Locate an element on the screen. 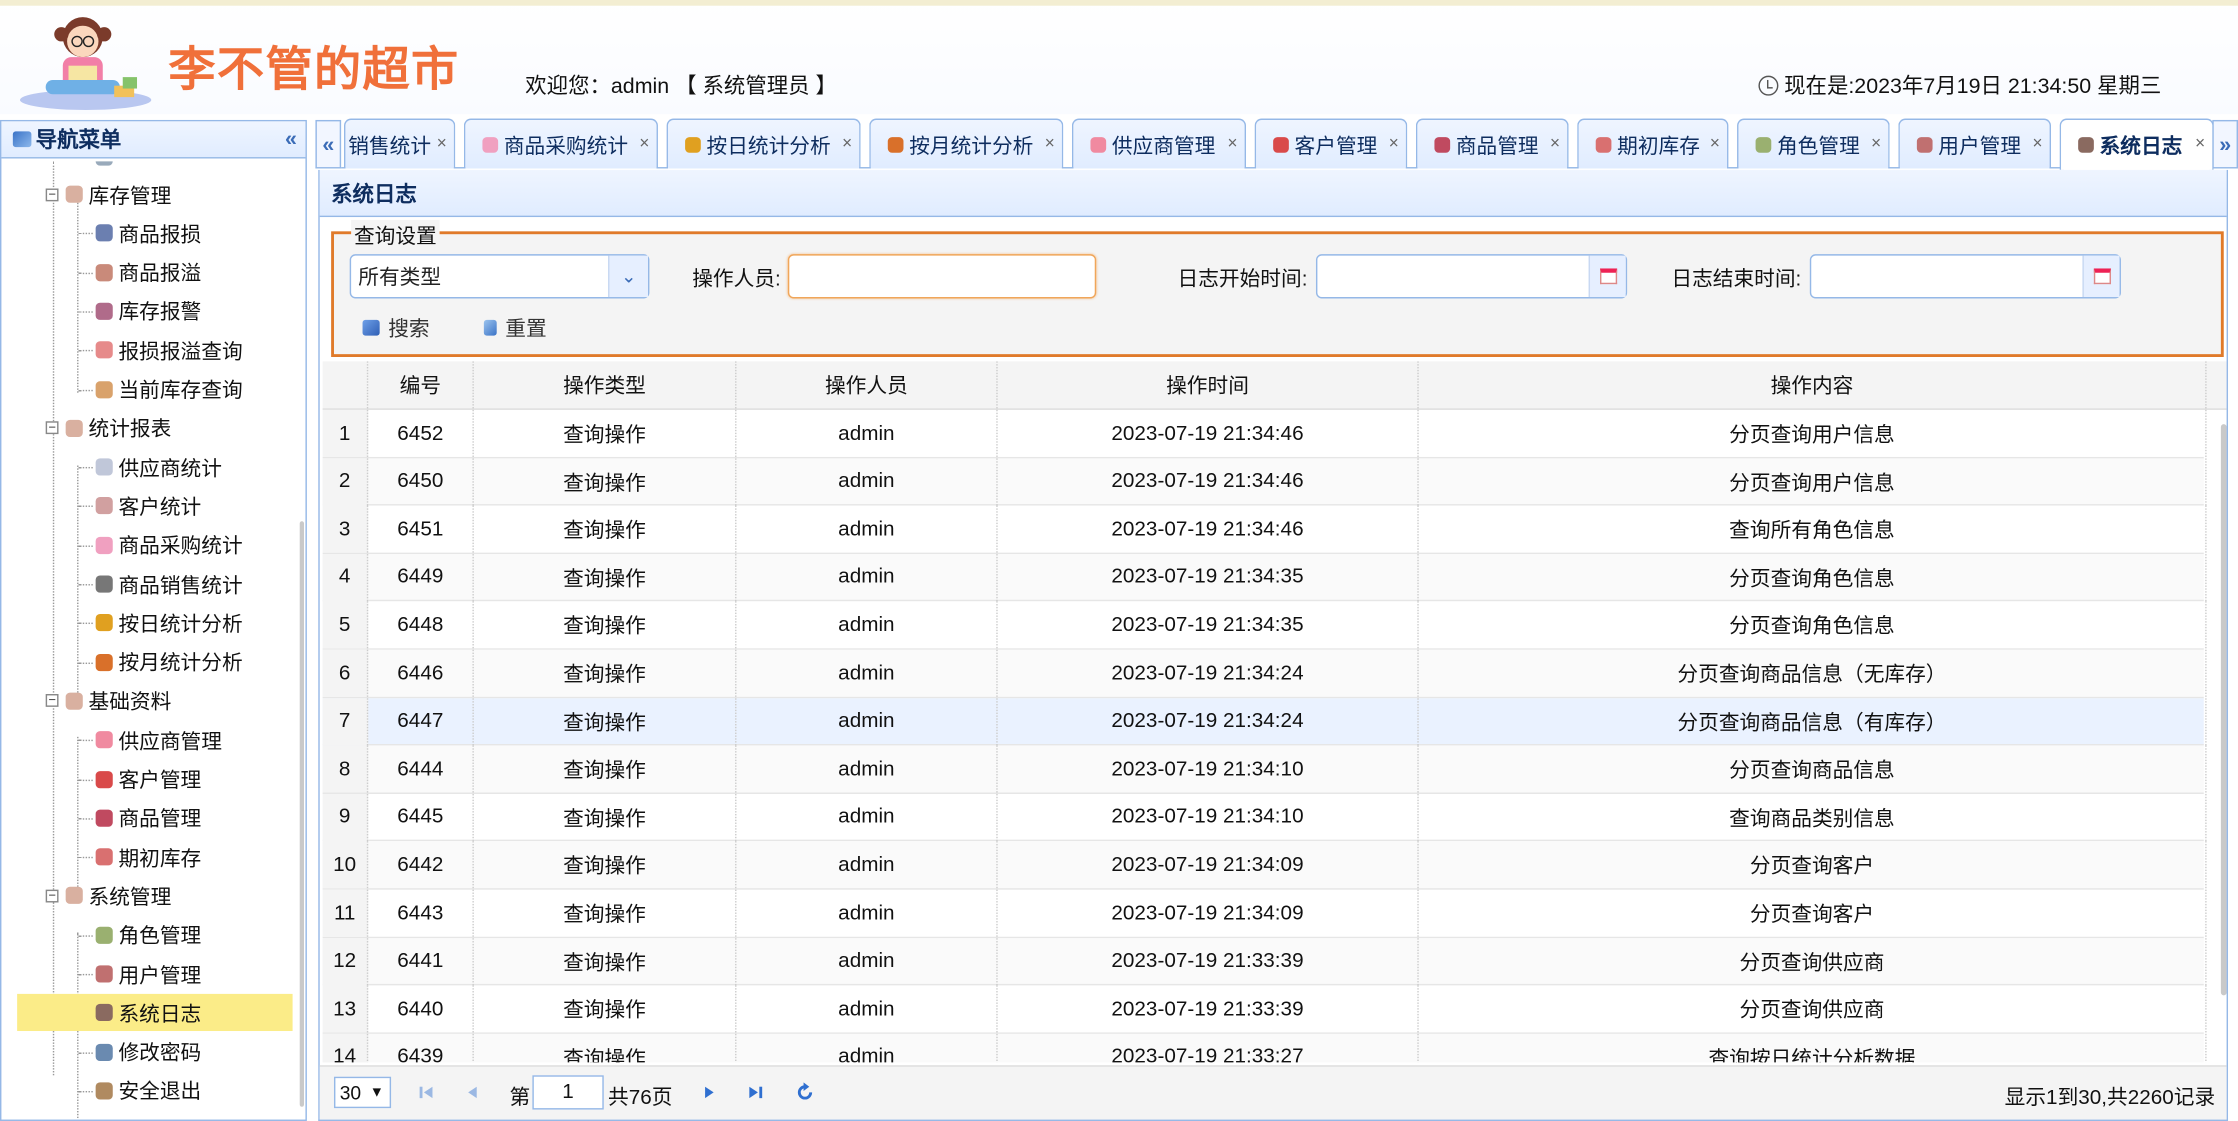 The width and height of the screenshot is (2238, 1121). prev-page-icon is located at coordinates (472, 1092).